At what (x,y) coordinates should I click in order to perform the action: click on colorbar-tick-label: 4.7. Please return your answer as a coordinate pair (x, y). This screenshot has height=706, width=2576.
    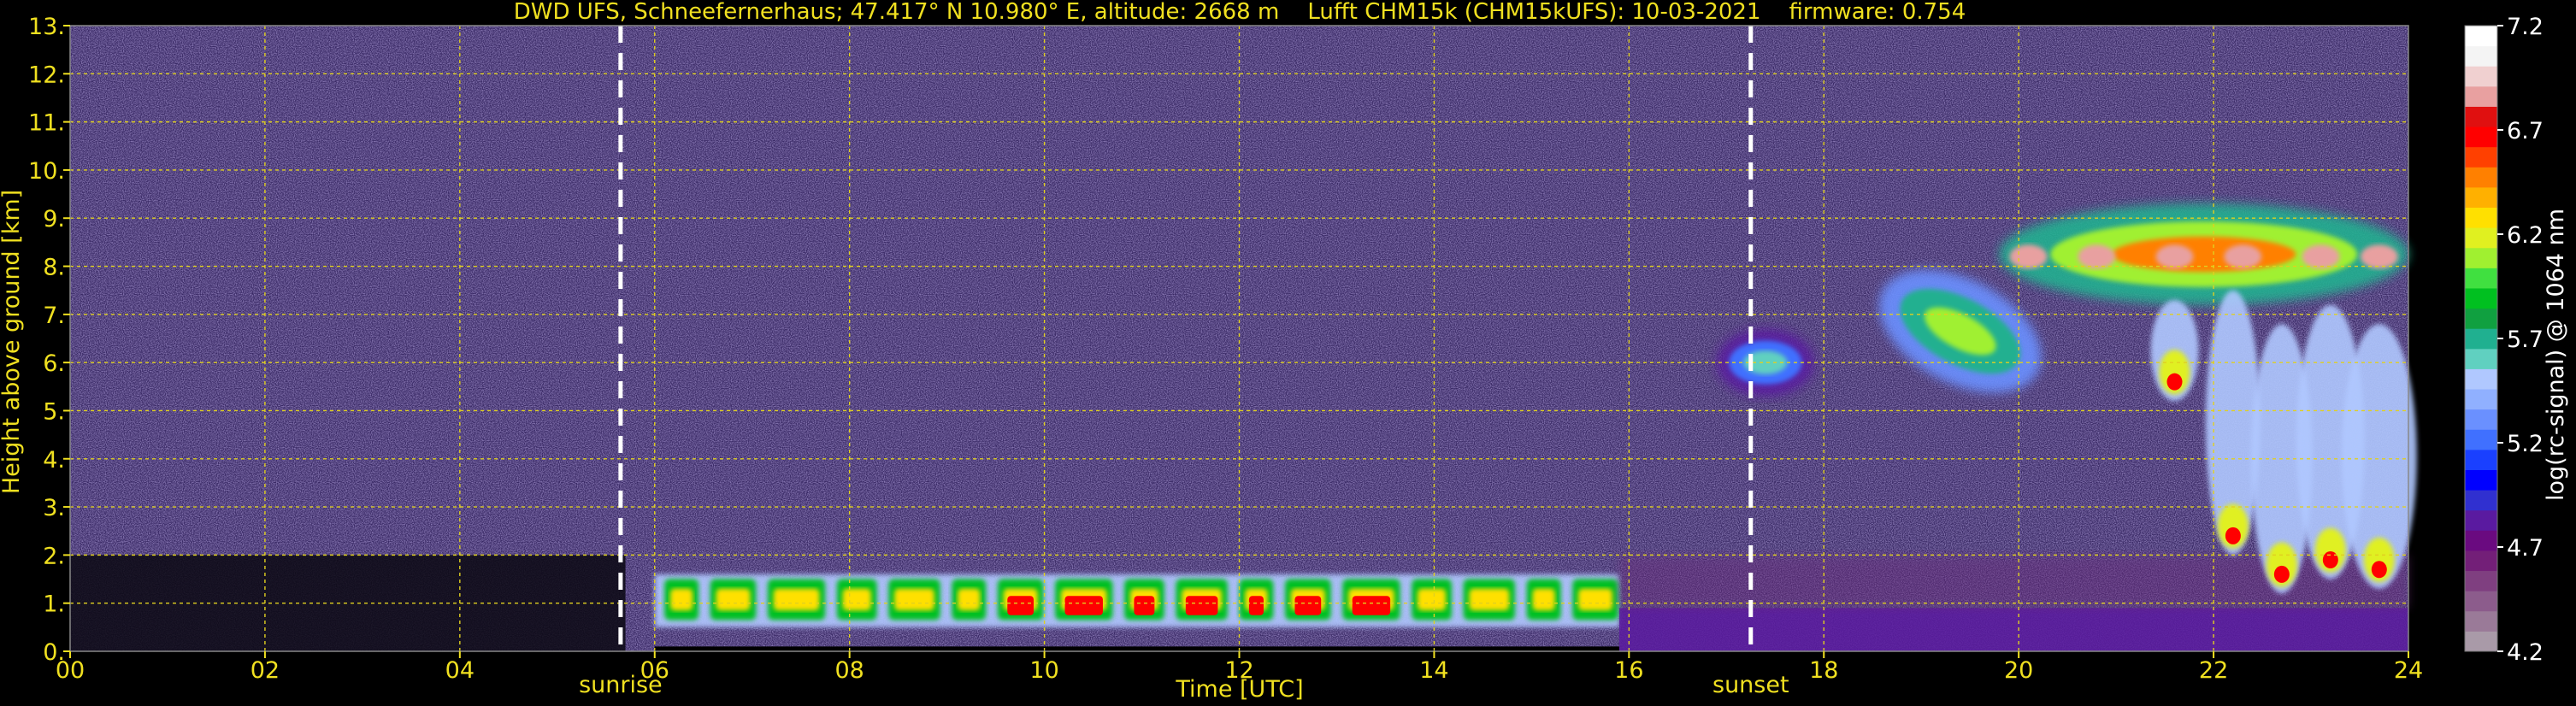
    Looking at the image, I should click on (2525, 548).